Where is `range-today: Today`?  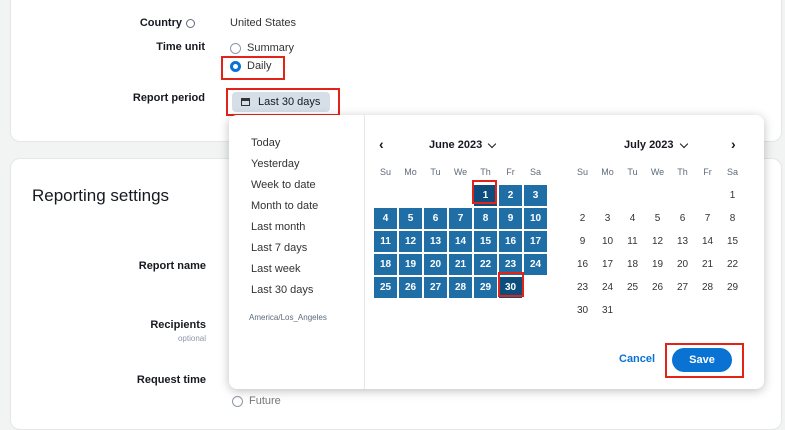 range-today: Today is located at coordinates (306, 143).